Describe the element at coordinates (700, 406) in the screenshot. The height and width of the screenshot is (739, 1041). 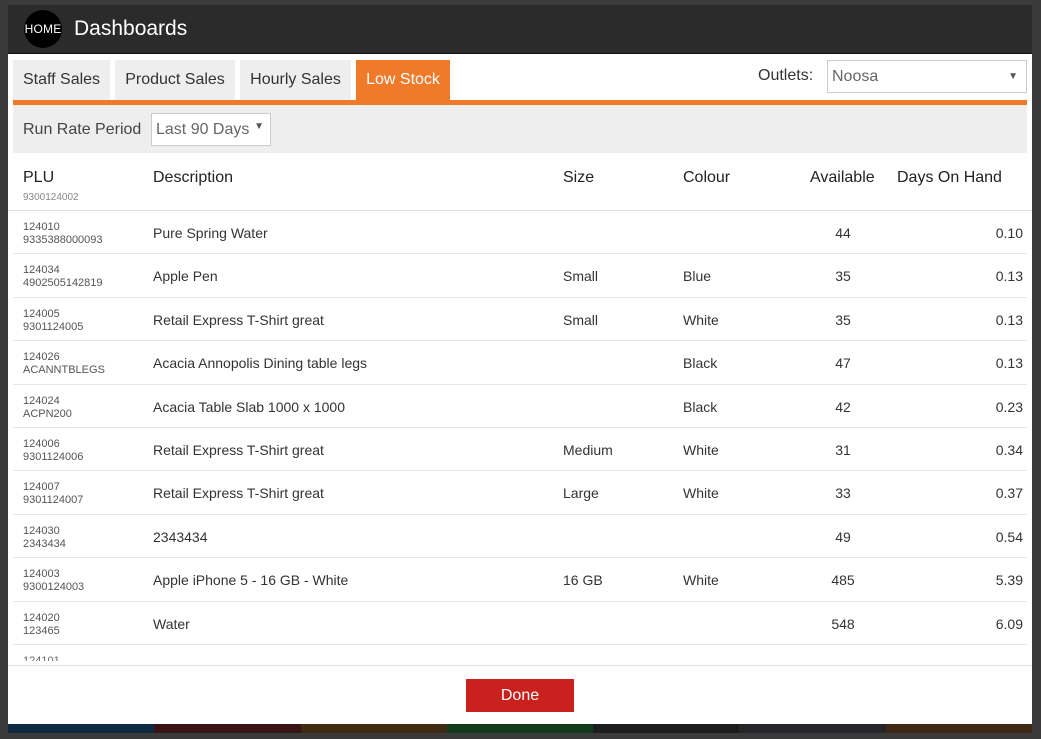
I see `colour-cell: Black` at that location.